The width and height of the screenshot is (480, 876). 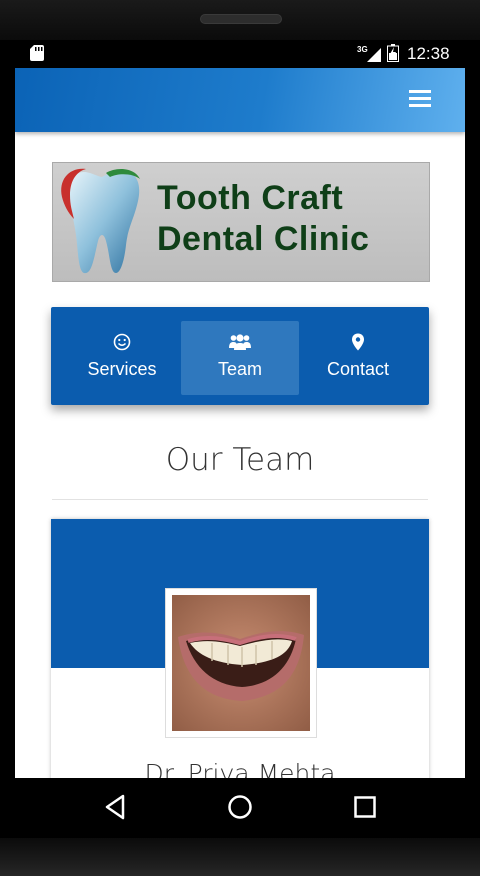 I want to click on member-photo-frame, so click(x=241, y=663).